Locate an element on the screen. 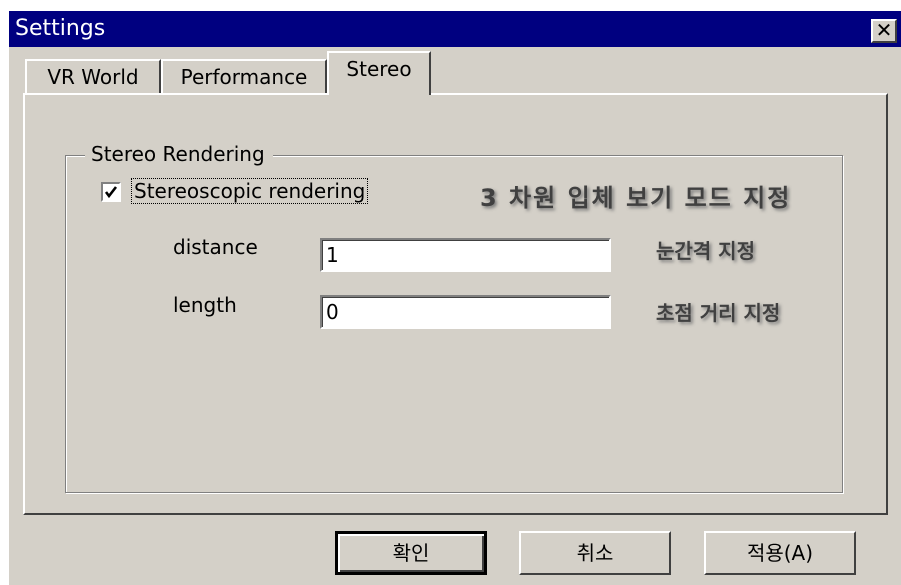 The image size is (901, 585). cancel-button: 취소 is located at coordinates (595, 553).